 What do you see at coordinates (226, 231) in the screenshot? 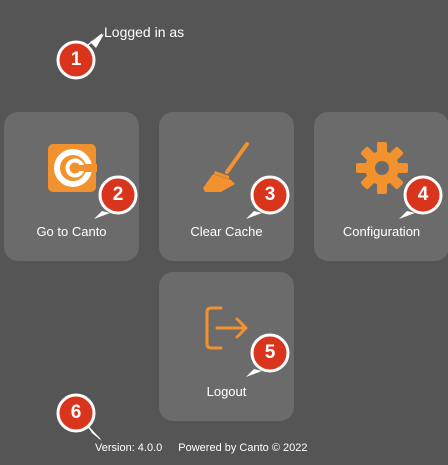
I see `clear-cache-label: Clear Cache` at bounding box center [226, 231].